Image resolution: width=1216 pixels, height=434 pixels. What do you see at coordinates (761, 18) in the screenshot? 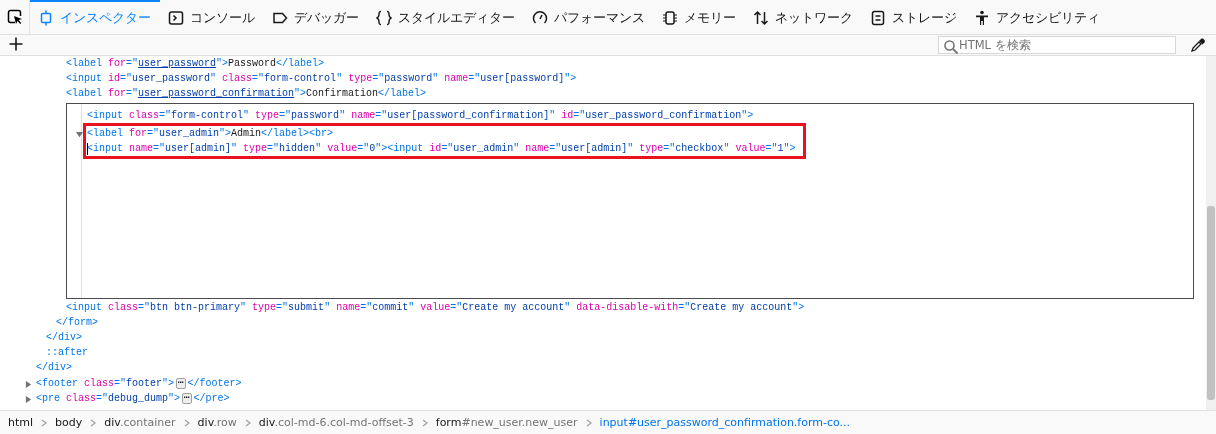
I see `up-down-arrows-icon` at bounding box center [761, 18].